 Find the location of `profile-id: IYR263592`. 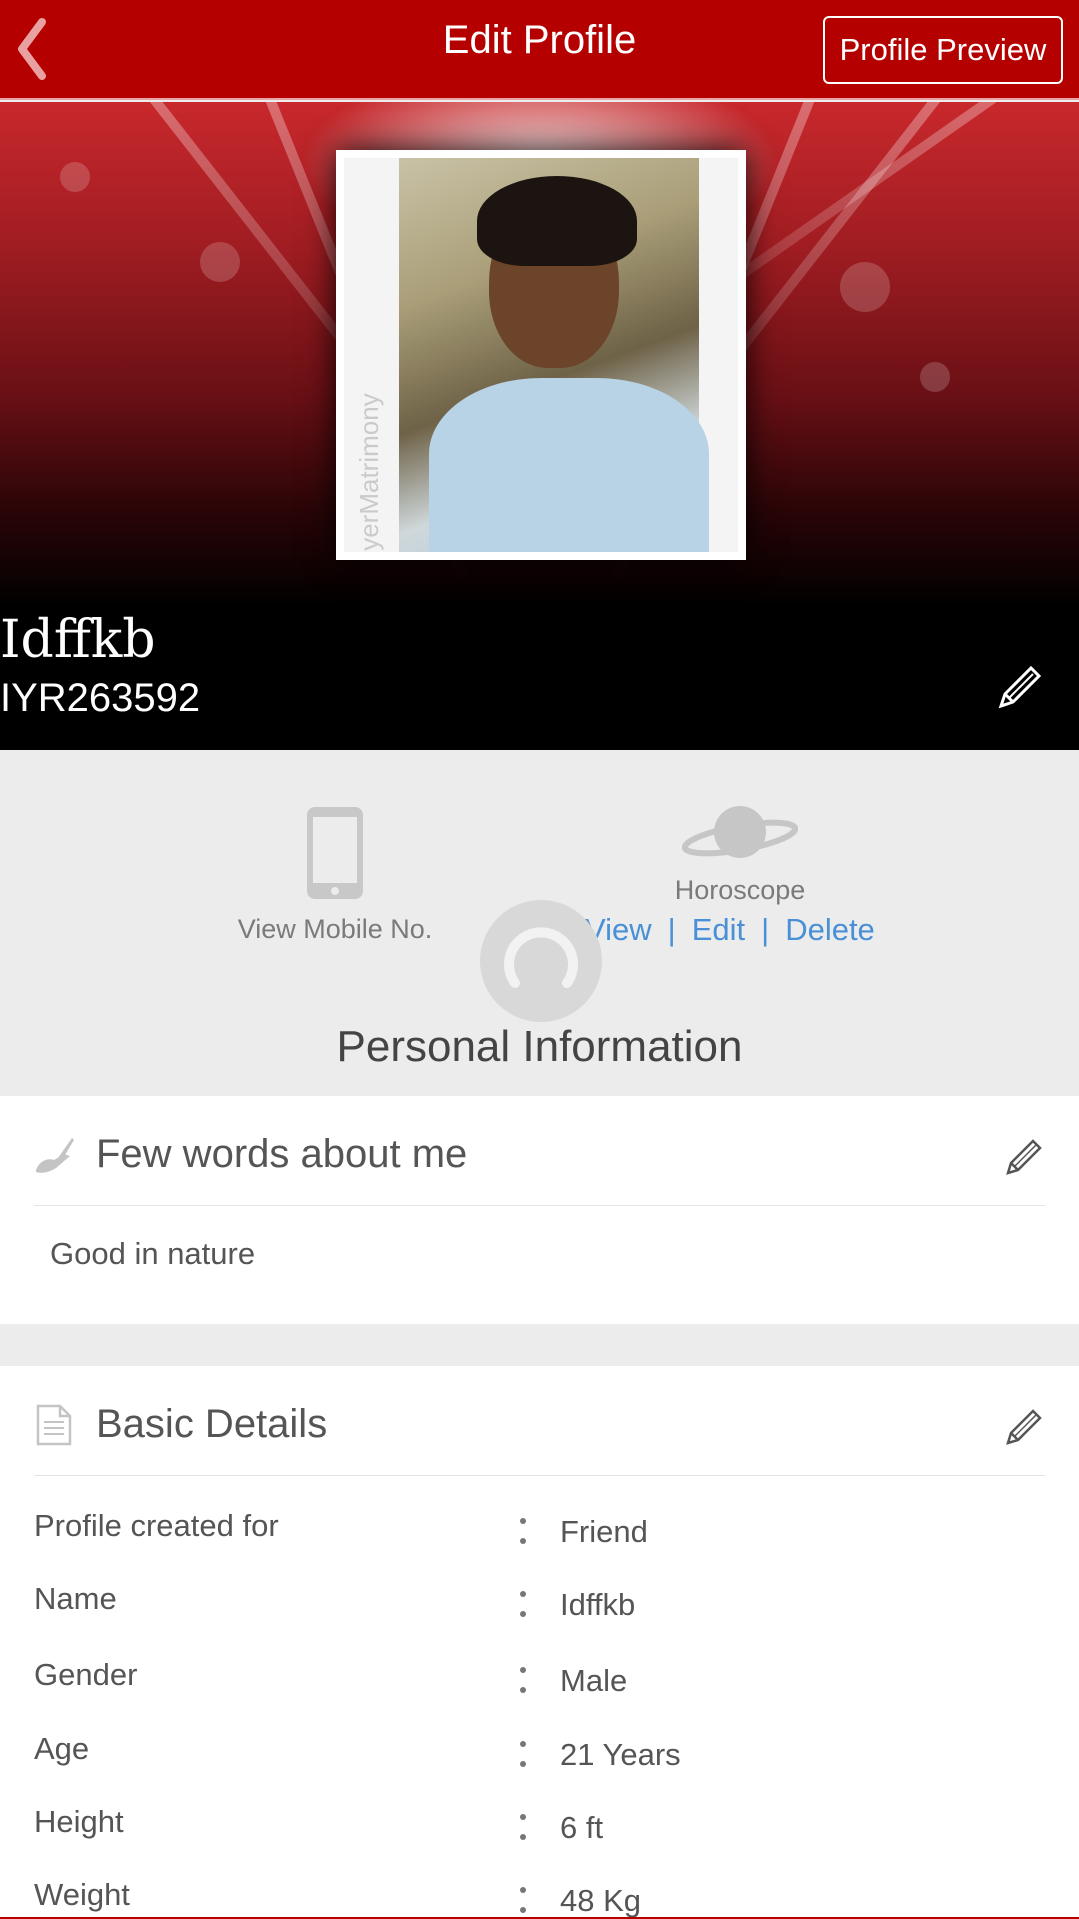

profile-id: IYR263592 is located at coordinates (100, 698).